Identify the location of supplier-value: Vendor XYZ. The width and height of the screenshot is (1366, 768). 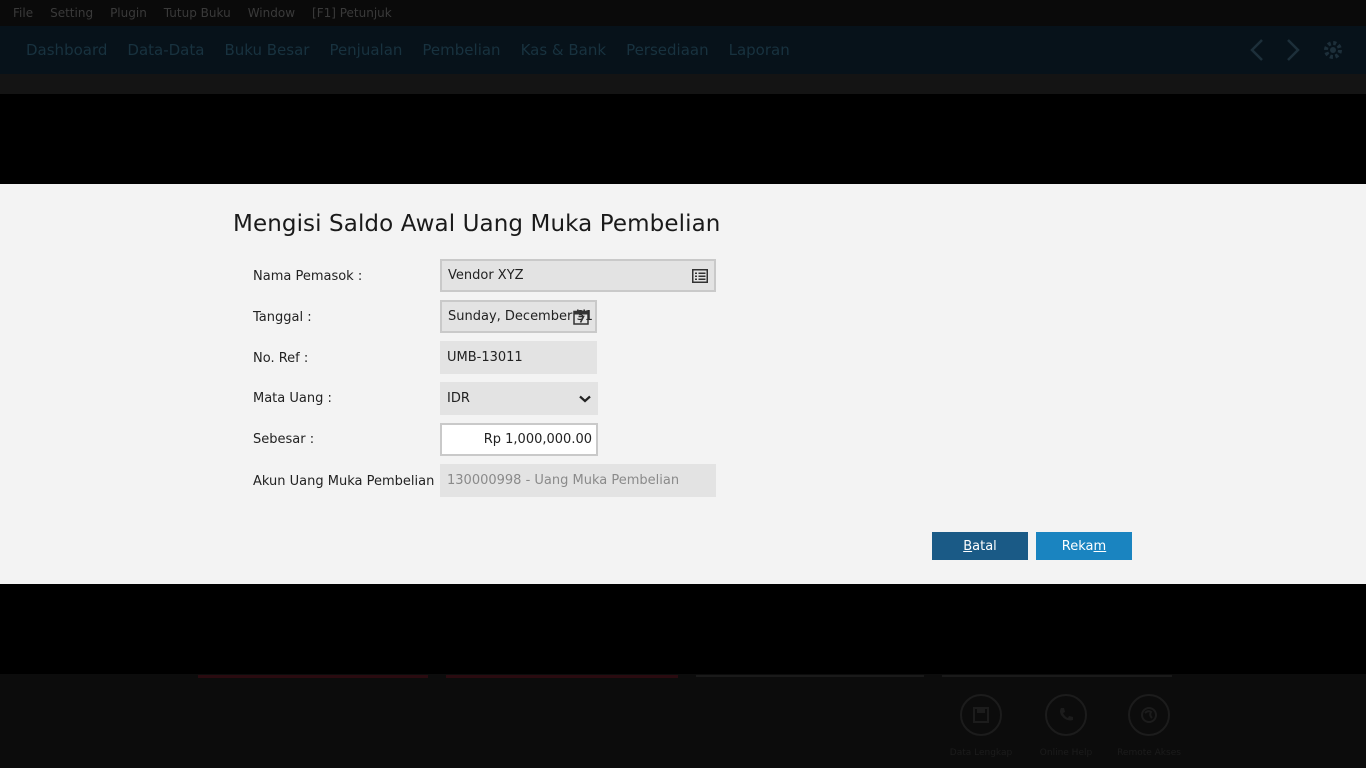
(486, 275).